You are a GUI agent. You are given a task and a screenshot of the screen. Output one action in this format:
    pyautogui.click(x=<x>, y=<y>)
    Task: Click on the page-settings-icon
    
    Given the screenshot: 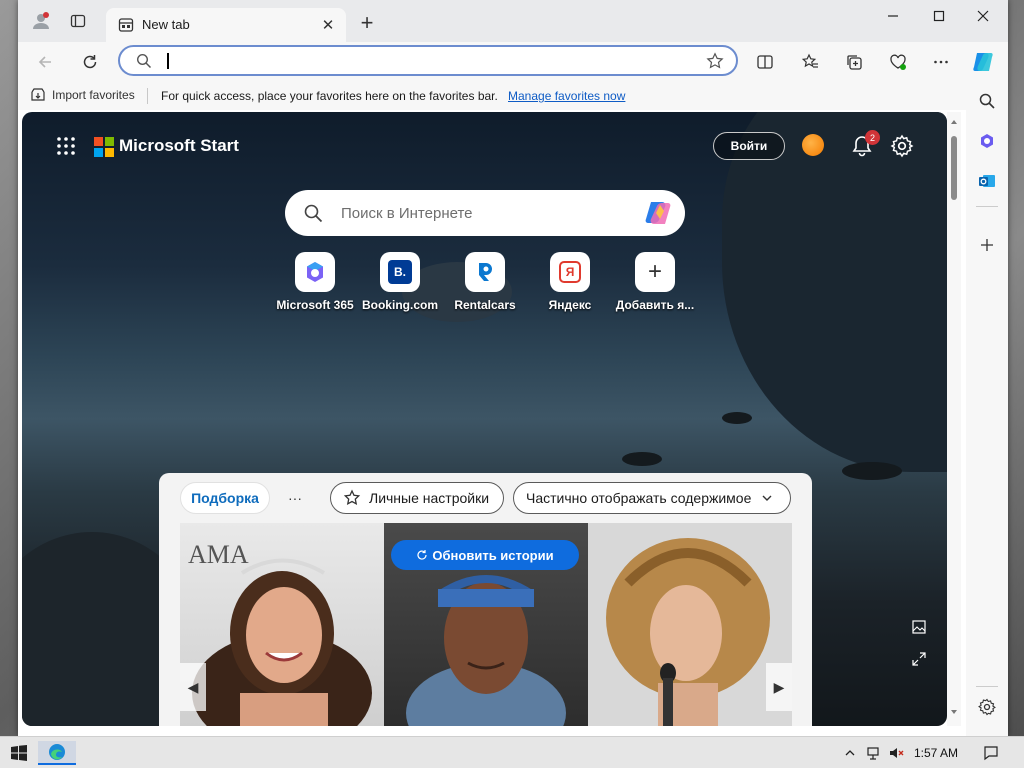 What is the action you would take?
    pyautogui.click(x=902, y=146)
    